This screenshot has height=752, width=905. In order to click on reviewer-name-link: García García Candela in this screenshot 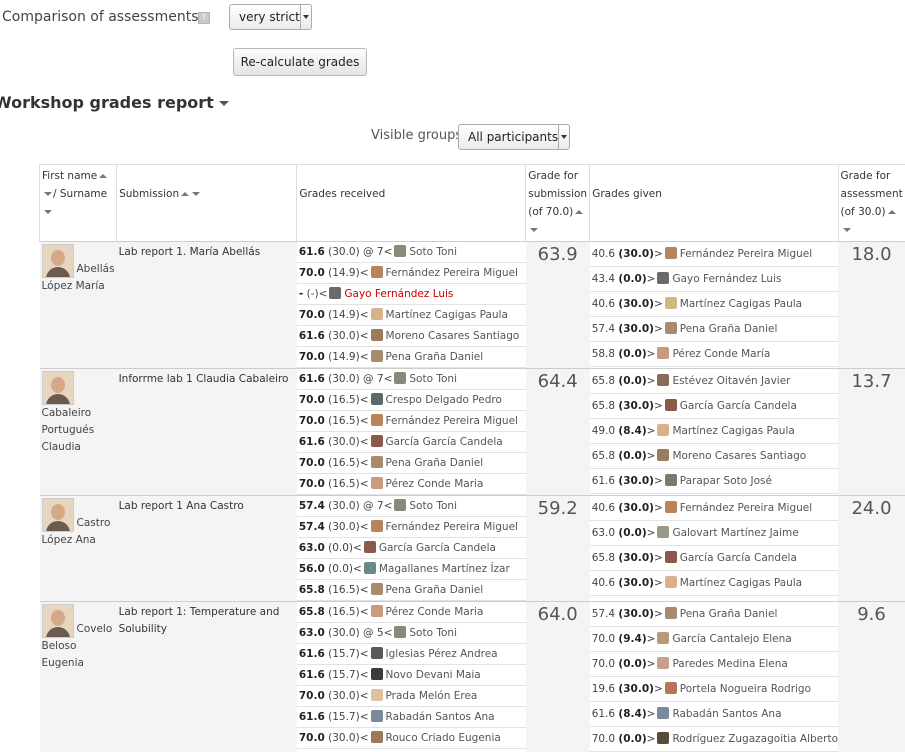, I will do `click(437, 548)`.